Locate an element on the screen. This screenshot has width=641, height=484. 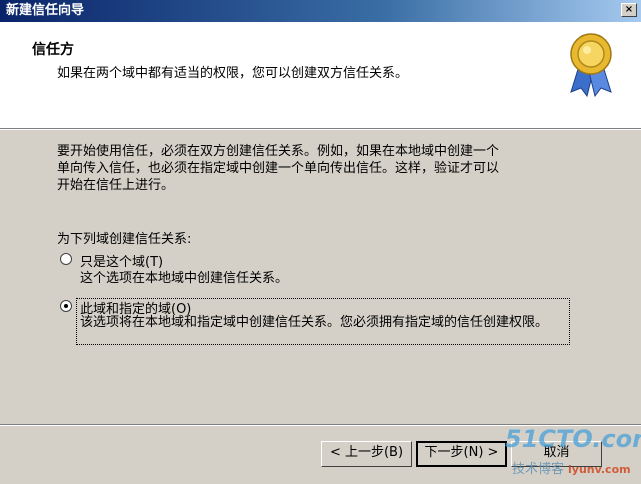
trust-group-label: 为下列域创建信任关系: is located at coordinates (124, 239).